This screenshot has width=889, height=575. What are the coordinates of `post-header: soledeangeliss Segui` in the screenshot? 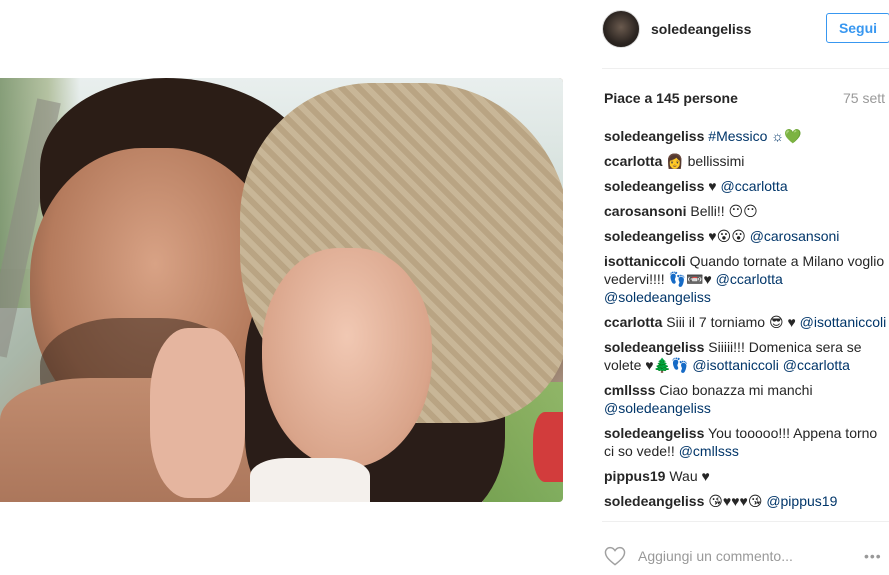 It's located at (745, 30).